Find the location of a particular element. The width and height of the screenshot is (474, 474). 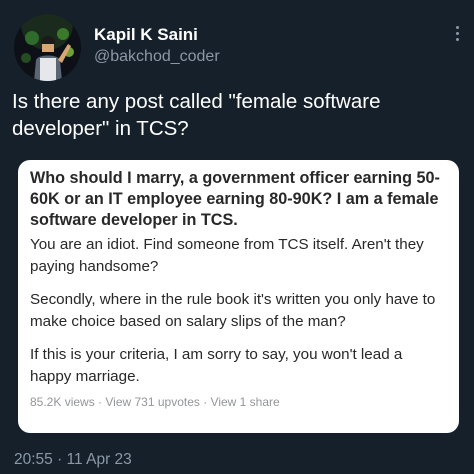

user-handle: @bakchod_coder is located at coordinates (157, 57).